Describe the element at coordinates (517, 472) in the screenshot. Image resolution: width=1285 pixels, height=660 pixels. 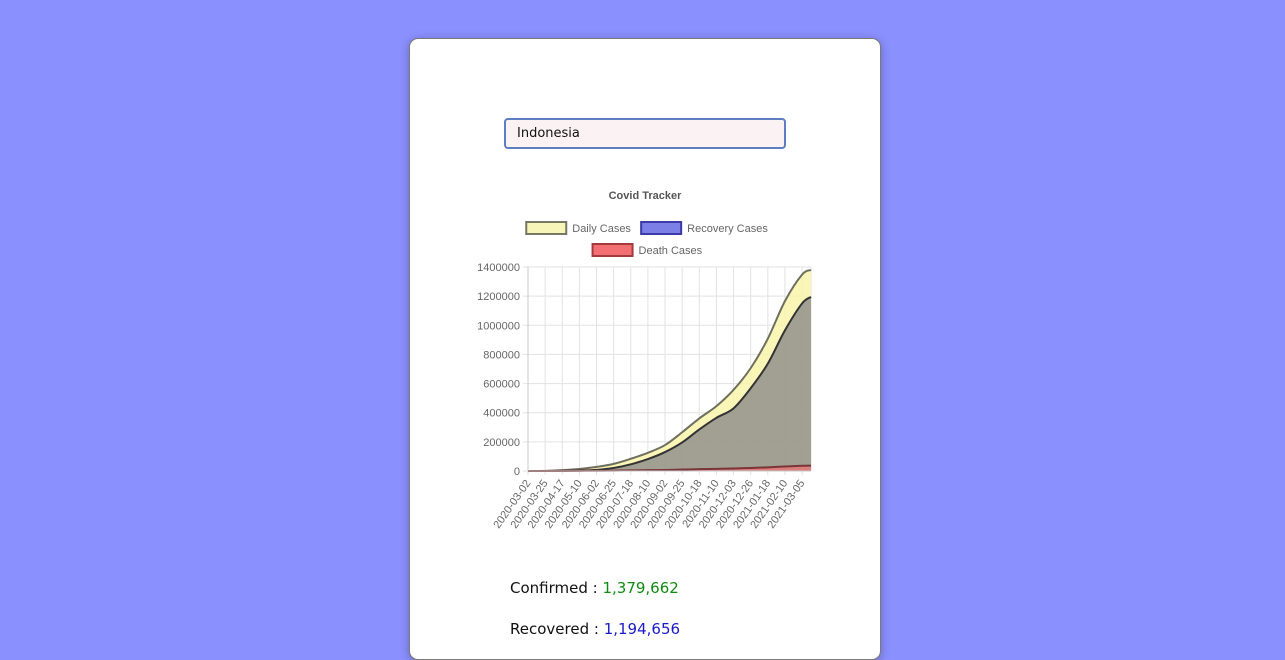
I see `y-tick-label: 0` at that location.